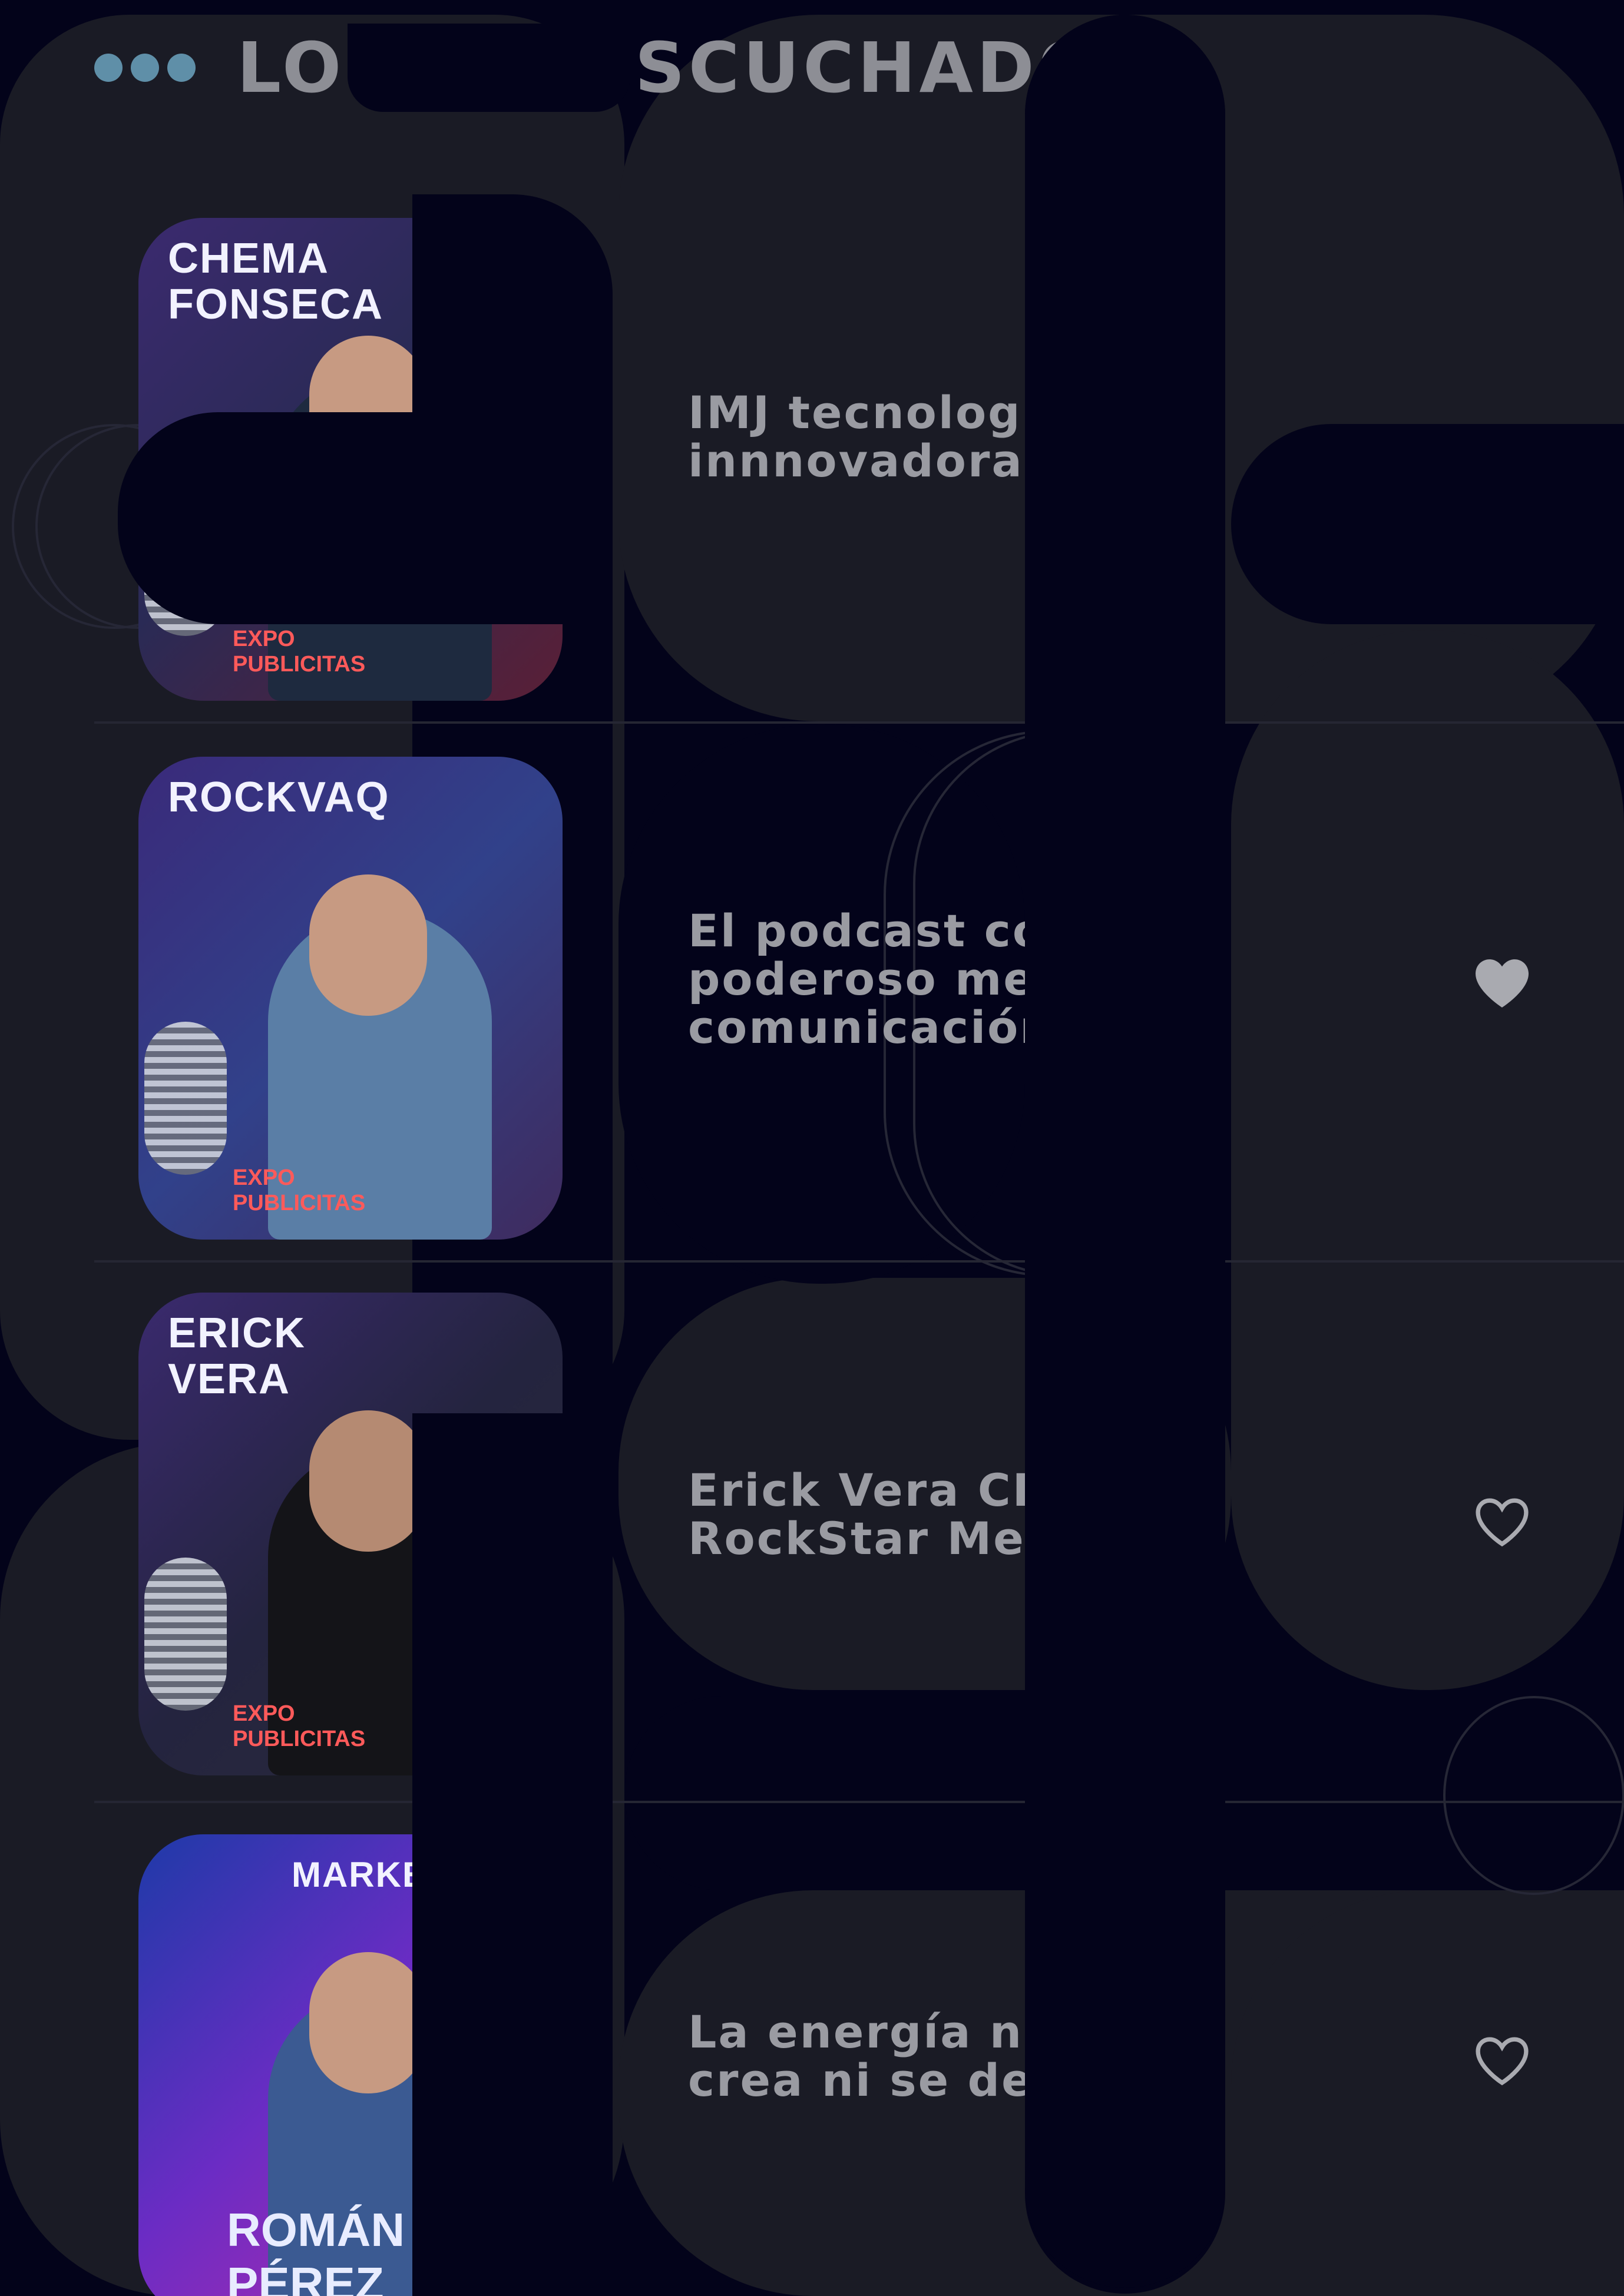  Describe the element at coordinates (279, 798) in the screenshot. I see `cover-label: ROCKVAQ` at that location.